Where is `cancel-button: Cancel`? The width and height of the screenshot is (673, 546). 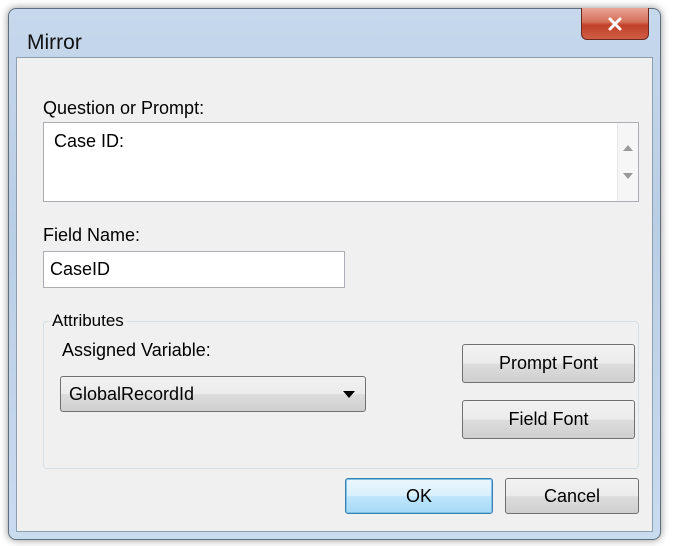
cancel-button: Cancel is located at coordinates (572, 496).